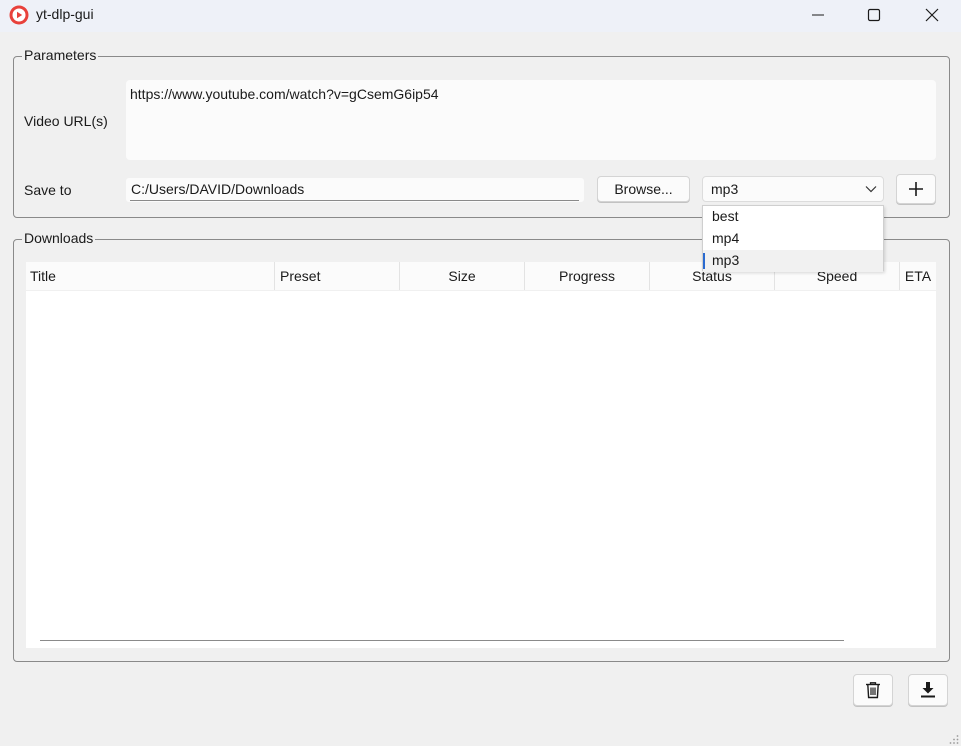 The width and height of the screenshot is (961, 746). I want to click on minimize-icon, so click(818, 15).